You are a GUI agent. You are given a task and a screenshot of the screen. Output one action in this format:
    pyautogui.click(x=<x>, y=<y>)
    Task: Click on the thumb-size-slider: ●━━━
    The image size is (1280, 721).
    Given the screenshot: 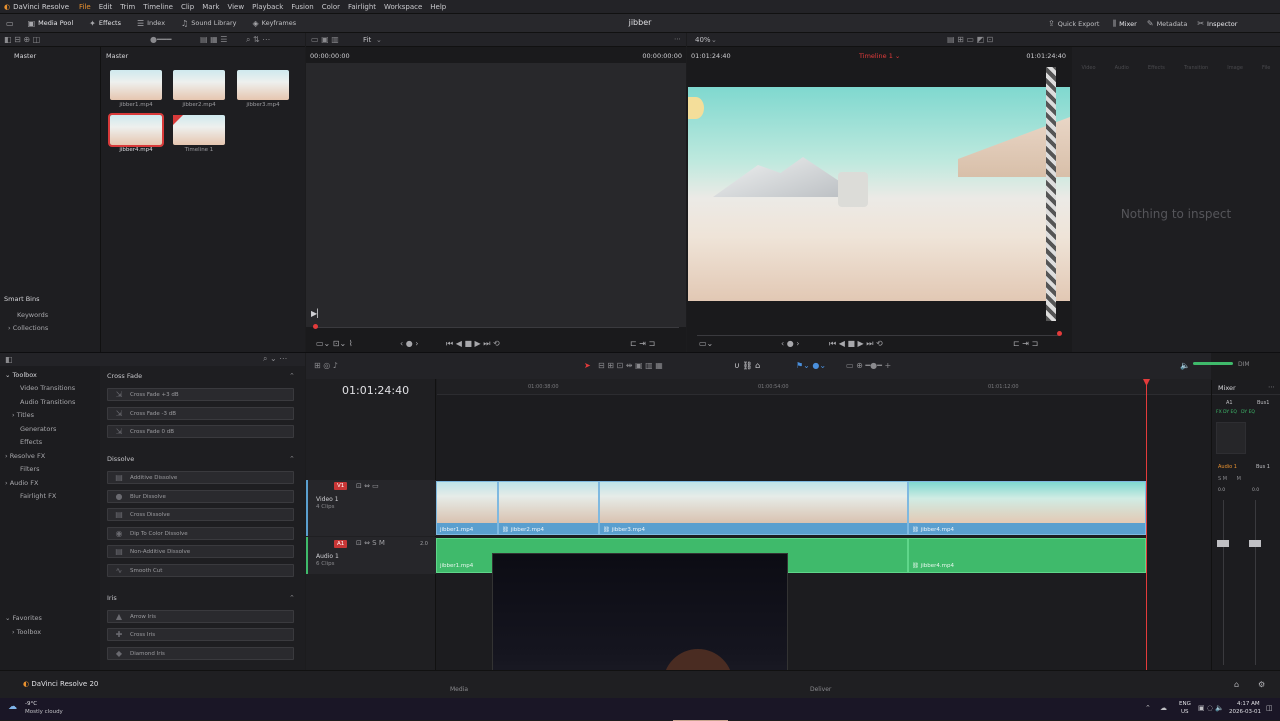 What is the action you would take?
    pyautogui.click(x=160, y=39)
    